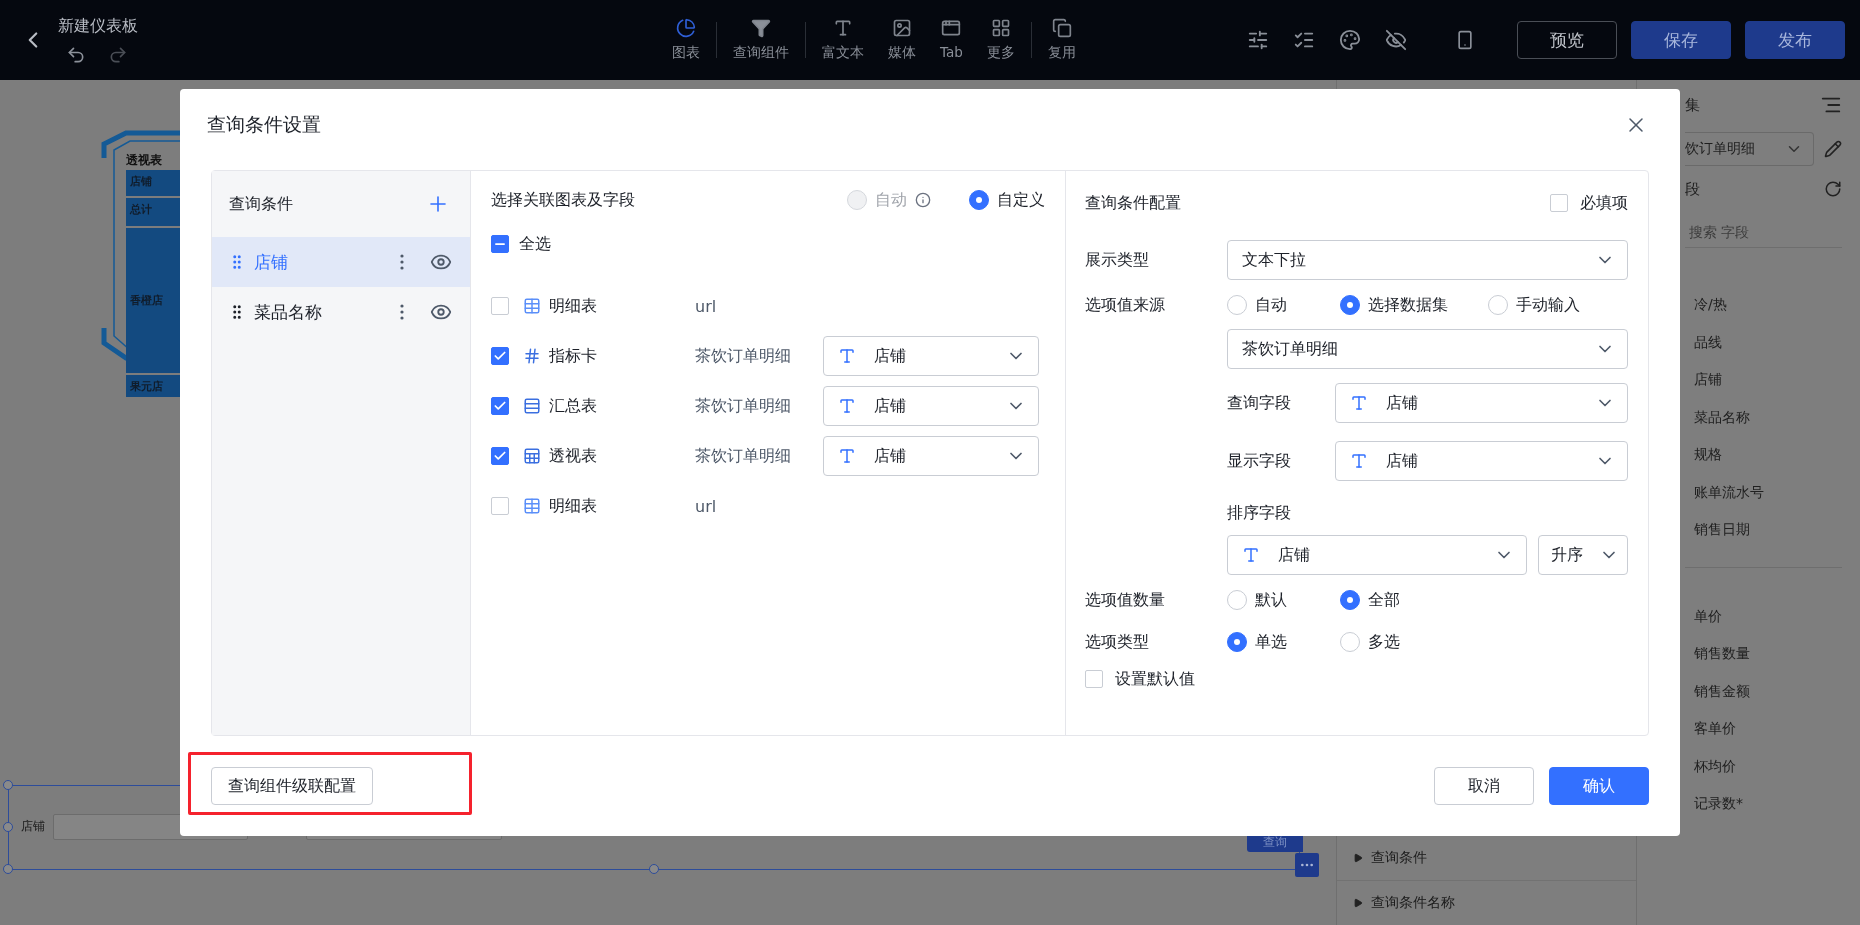 This screenshot has width=1860, height=925. Describe the element at coordinates (1061, 40) in the screenshot. I see `toolbar-tool: 复用` at that location.